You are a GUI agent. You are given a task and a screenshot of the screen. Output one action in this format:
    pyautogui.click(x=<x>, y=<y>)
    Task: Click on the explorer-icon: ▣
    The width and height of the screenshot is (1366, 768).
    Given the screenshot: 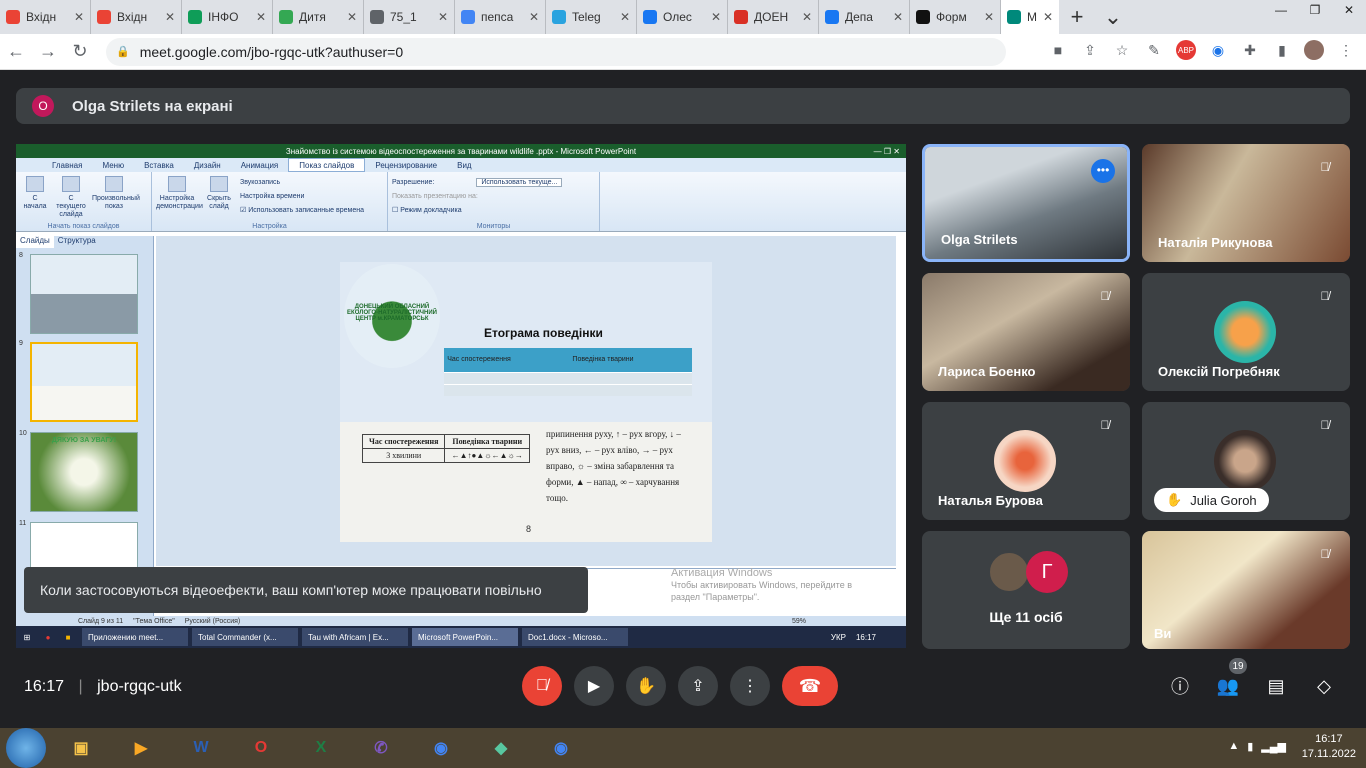 What is the action you would take?
    pyautogui.click(x=81, y=748)
    